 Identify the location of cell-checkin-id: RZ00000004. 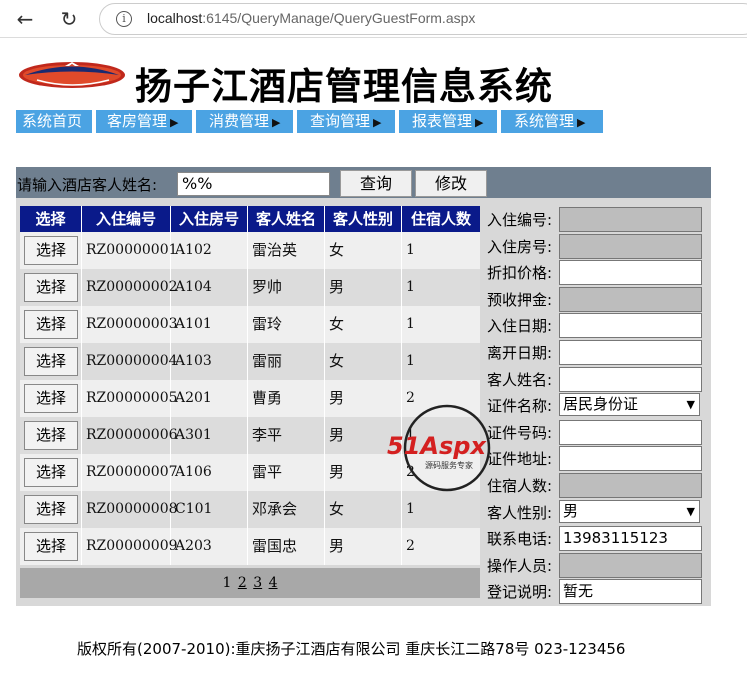
(130, 361).